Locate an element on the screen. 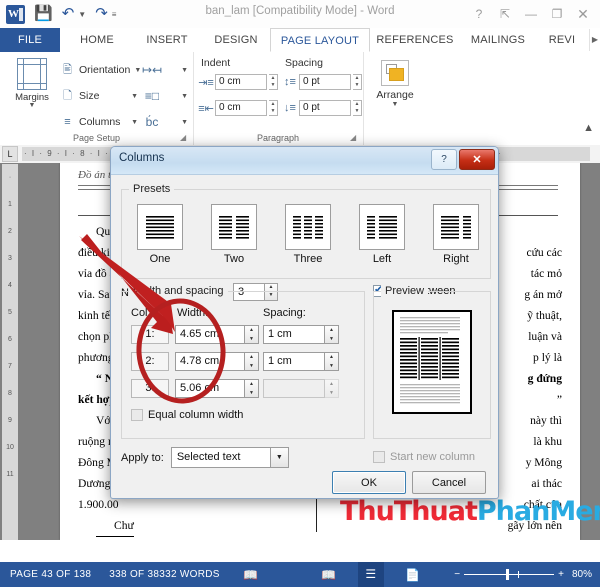 The height and width of the screenshot is (587, 600). vertical-ruler: · 1 2 3 4 5 6 7 8 9 10 11 is located at coordinates (10, 352).